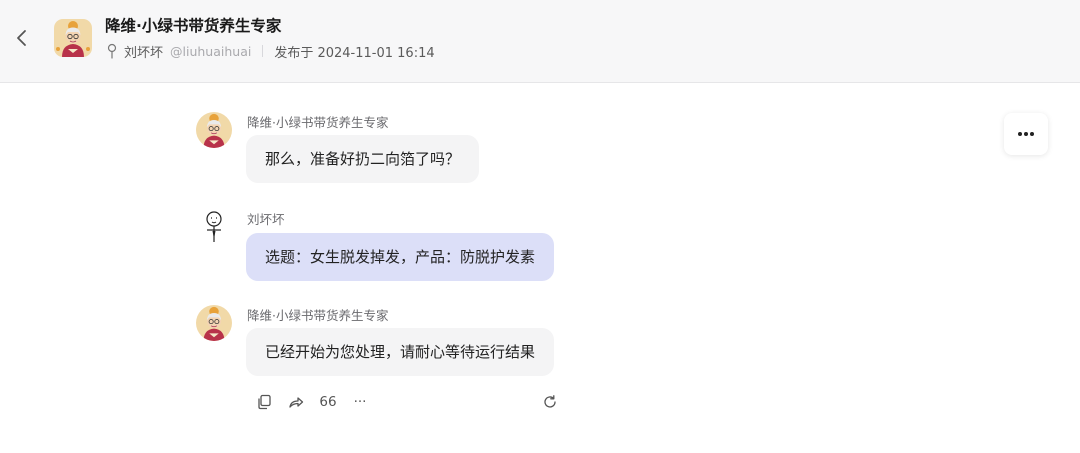  What do you see at coordinates (263, 51) in the screenshot?
I see `meta-divider` at bounding box center [263, 51].